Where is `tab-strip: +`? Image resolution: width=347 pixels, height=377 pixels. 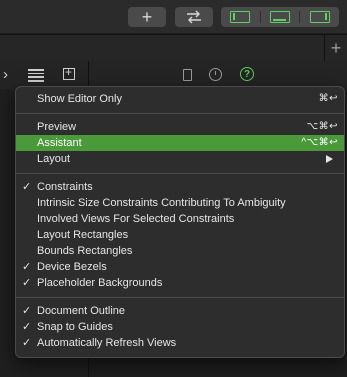 tab-strip: + is located at coordinates (173, 48).